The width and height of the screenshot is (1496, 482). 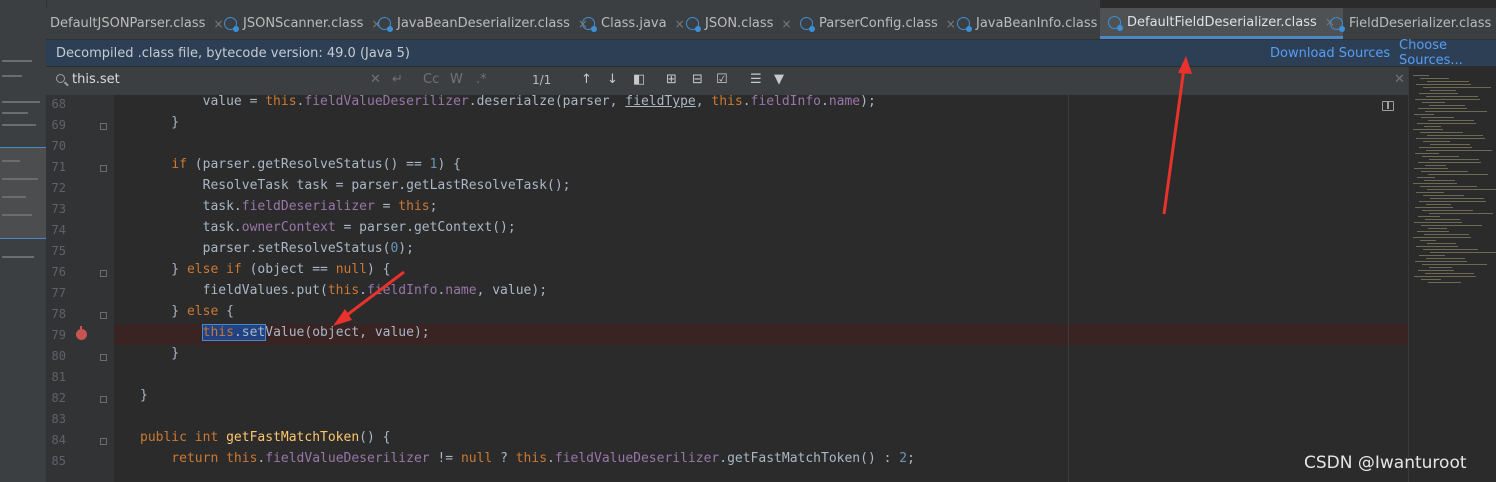 What do you see at coordinates (1185, 65) in the screenshot?
I see `arrow-head` at bounding box center [1185, 65].